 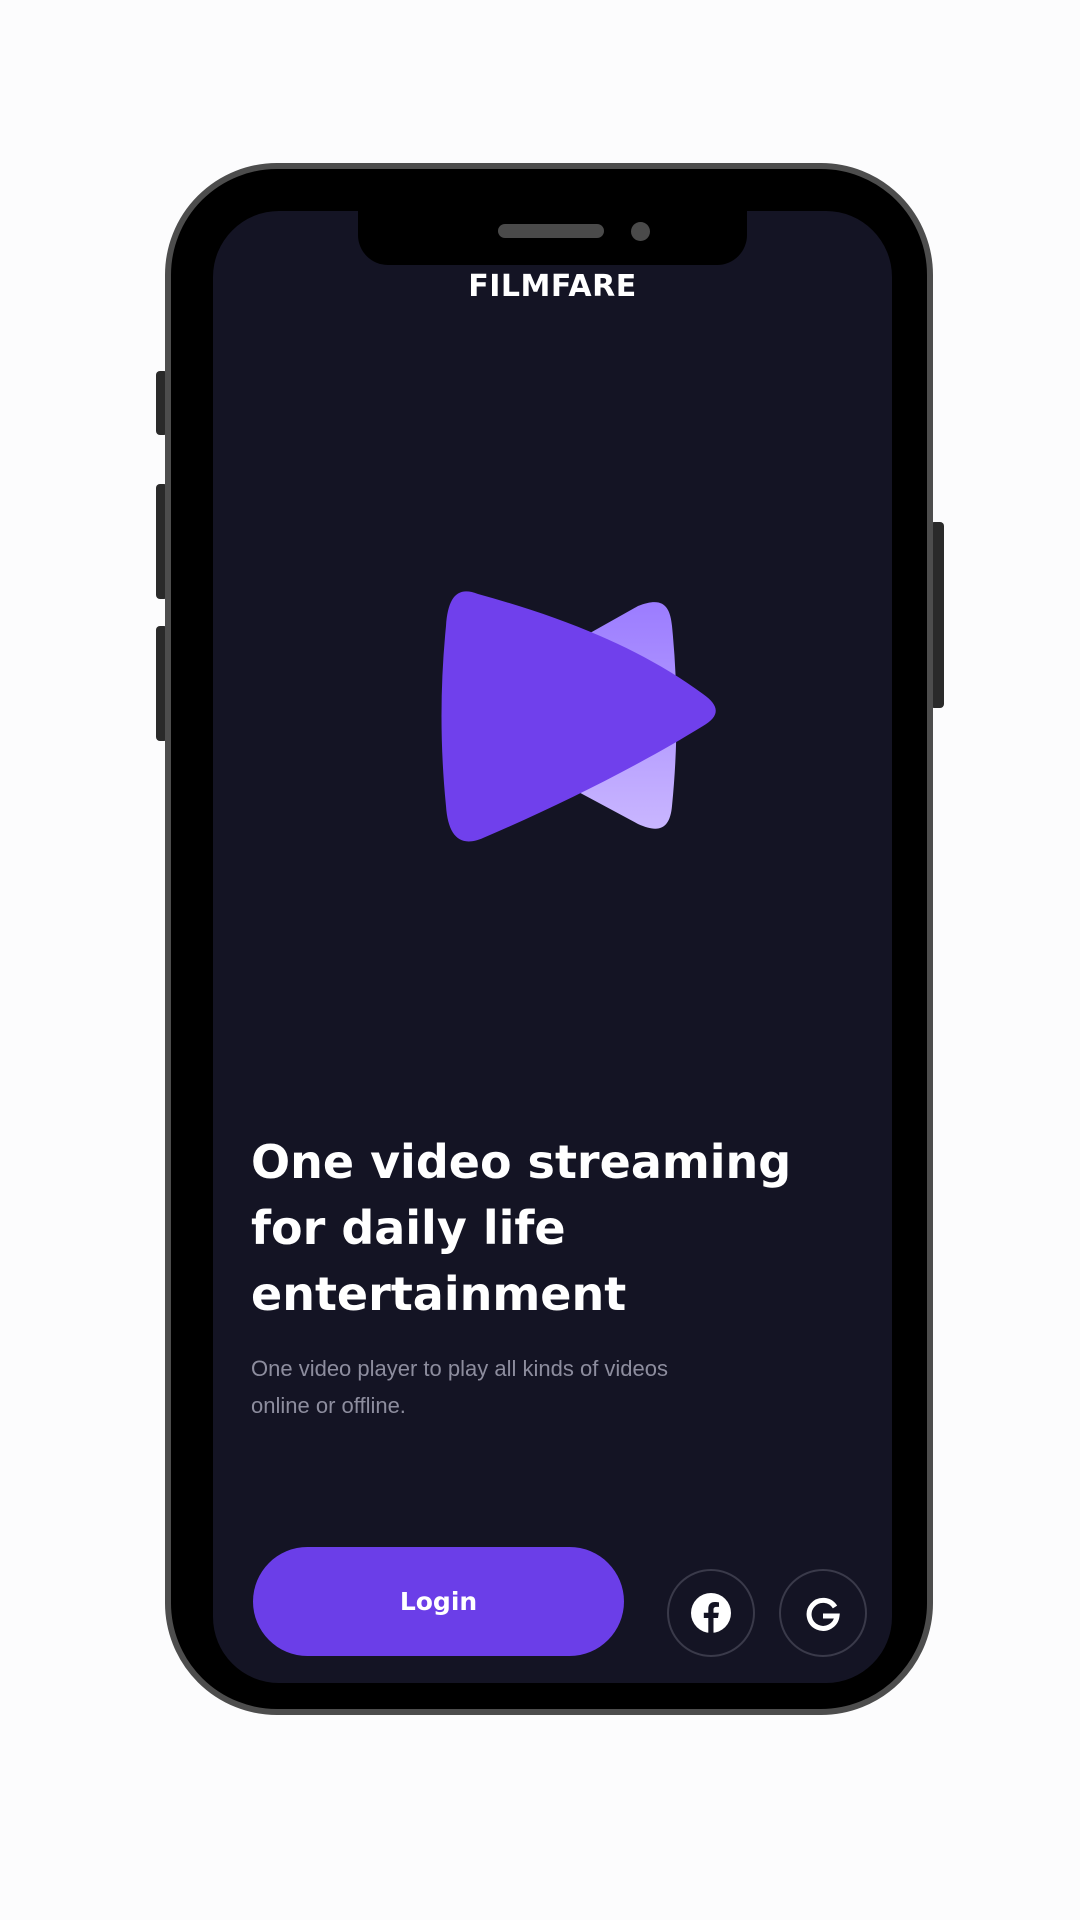 I want to click on google-login-button, so click(x=823, y=1613).